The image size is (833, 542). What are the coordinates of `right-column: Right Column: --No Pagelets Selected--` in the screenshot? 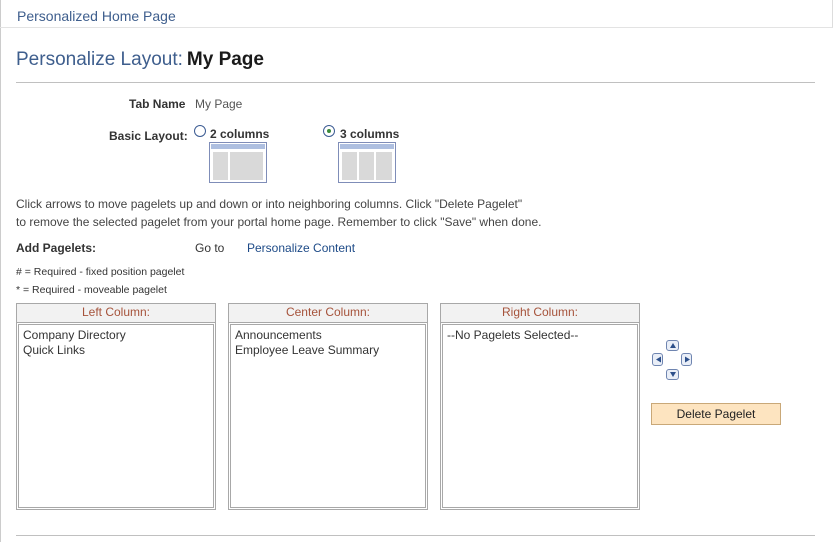 It's located at (540, 406).